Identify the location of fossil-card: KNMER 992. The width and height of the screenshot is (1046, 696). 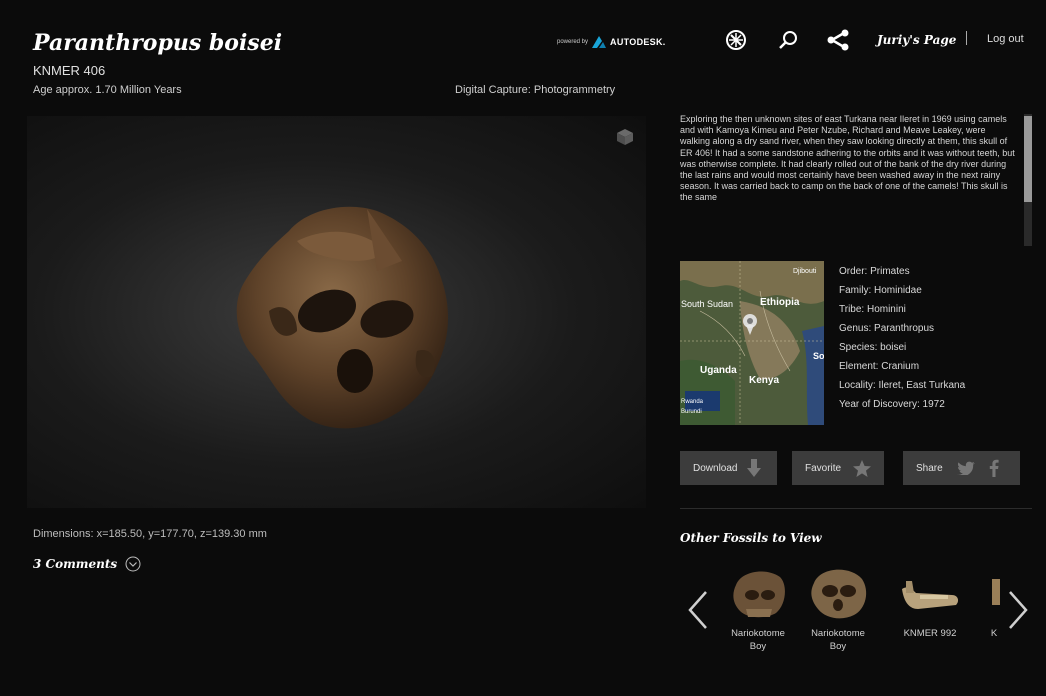
(930, 602).